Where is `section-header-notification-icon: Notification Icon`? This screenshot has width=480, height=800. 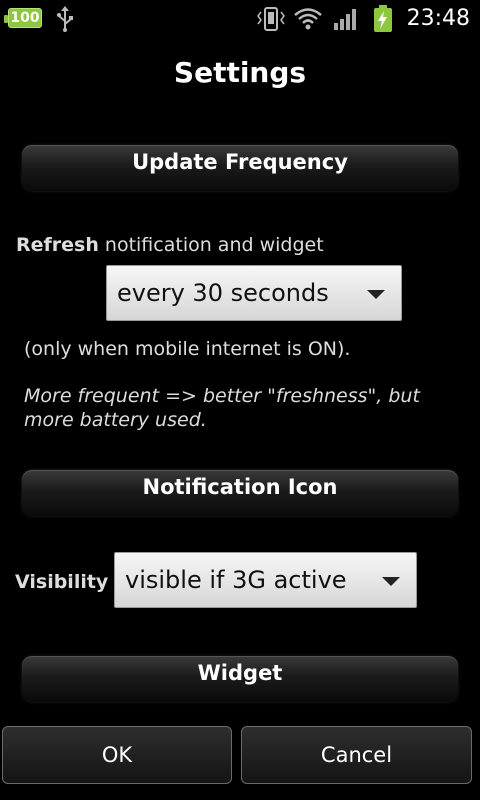
section-header-notification-icon: Notification Icon is located at coordinates (240, 493).